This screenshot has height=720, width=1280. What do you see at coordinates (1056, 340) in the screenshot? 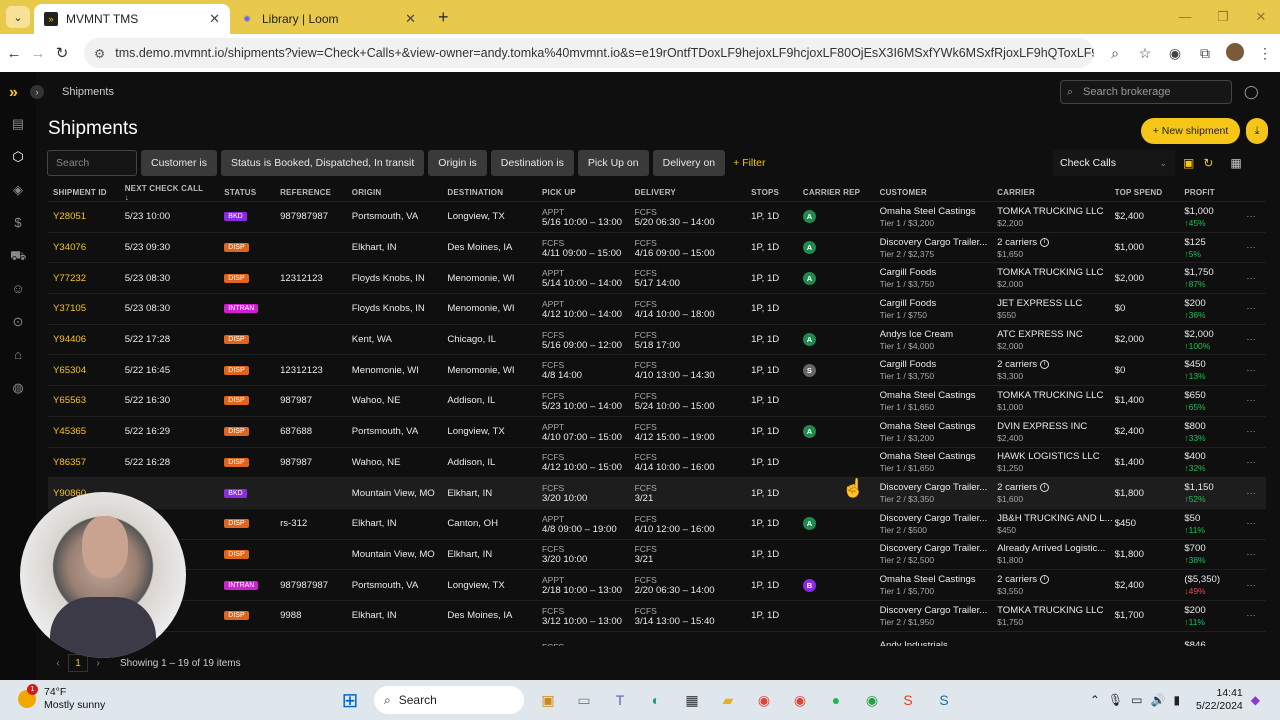
I see `carrier-cell: ATC EXPRESS INC $2,000` at bounding box center [1056, 340].